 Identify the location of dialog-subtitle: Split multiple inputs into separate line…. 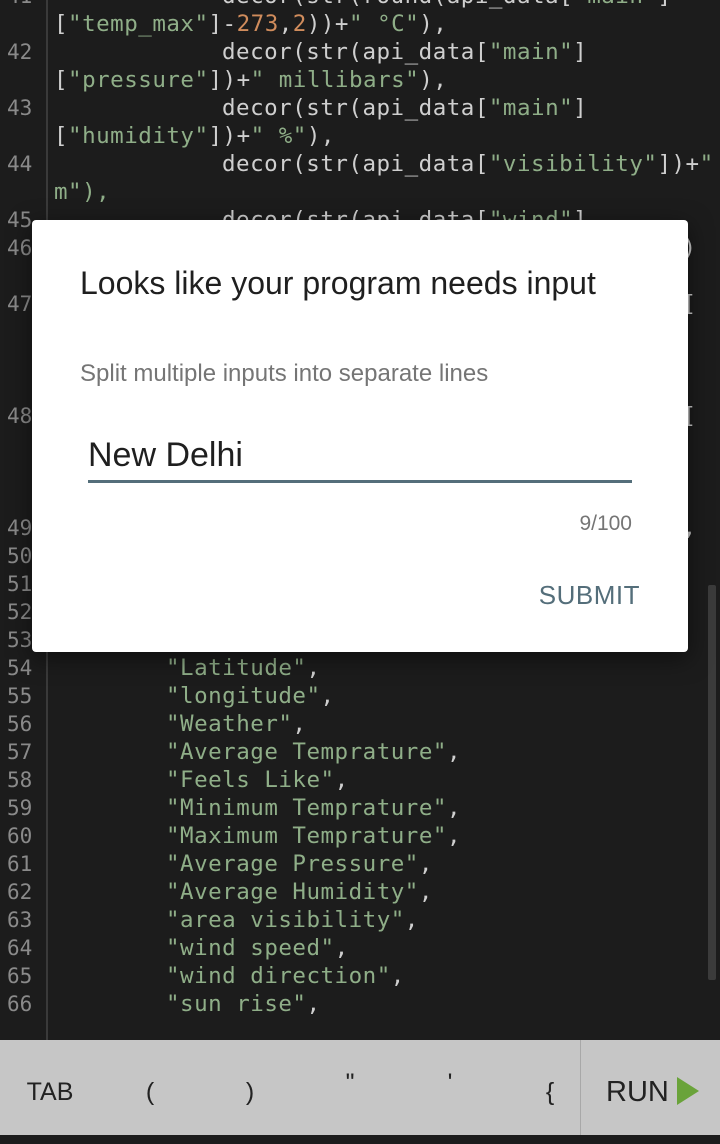
(284, 373).